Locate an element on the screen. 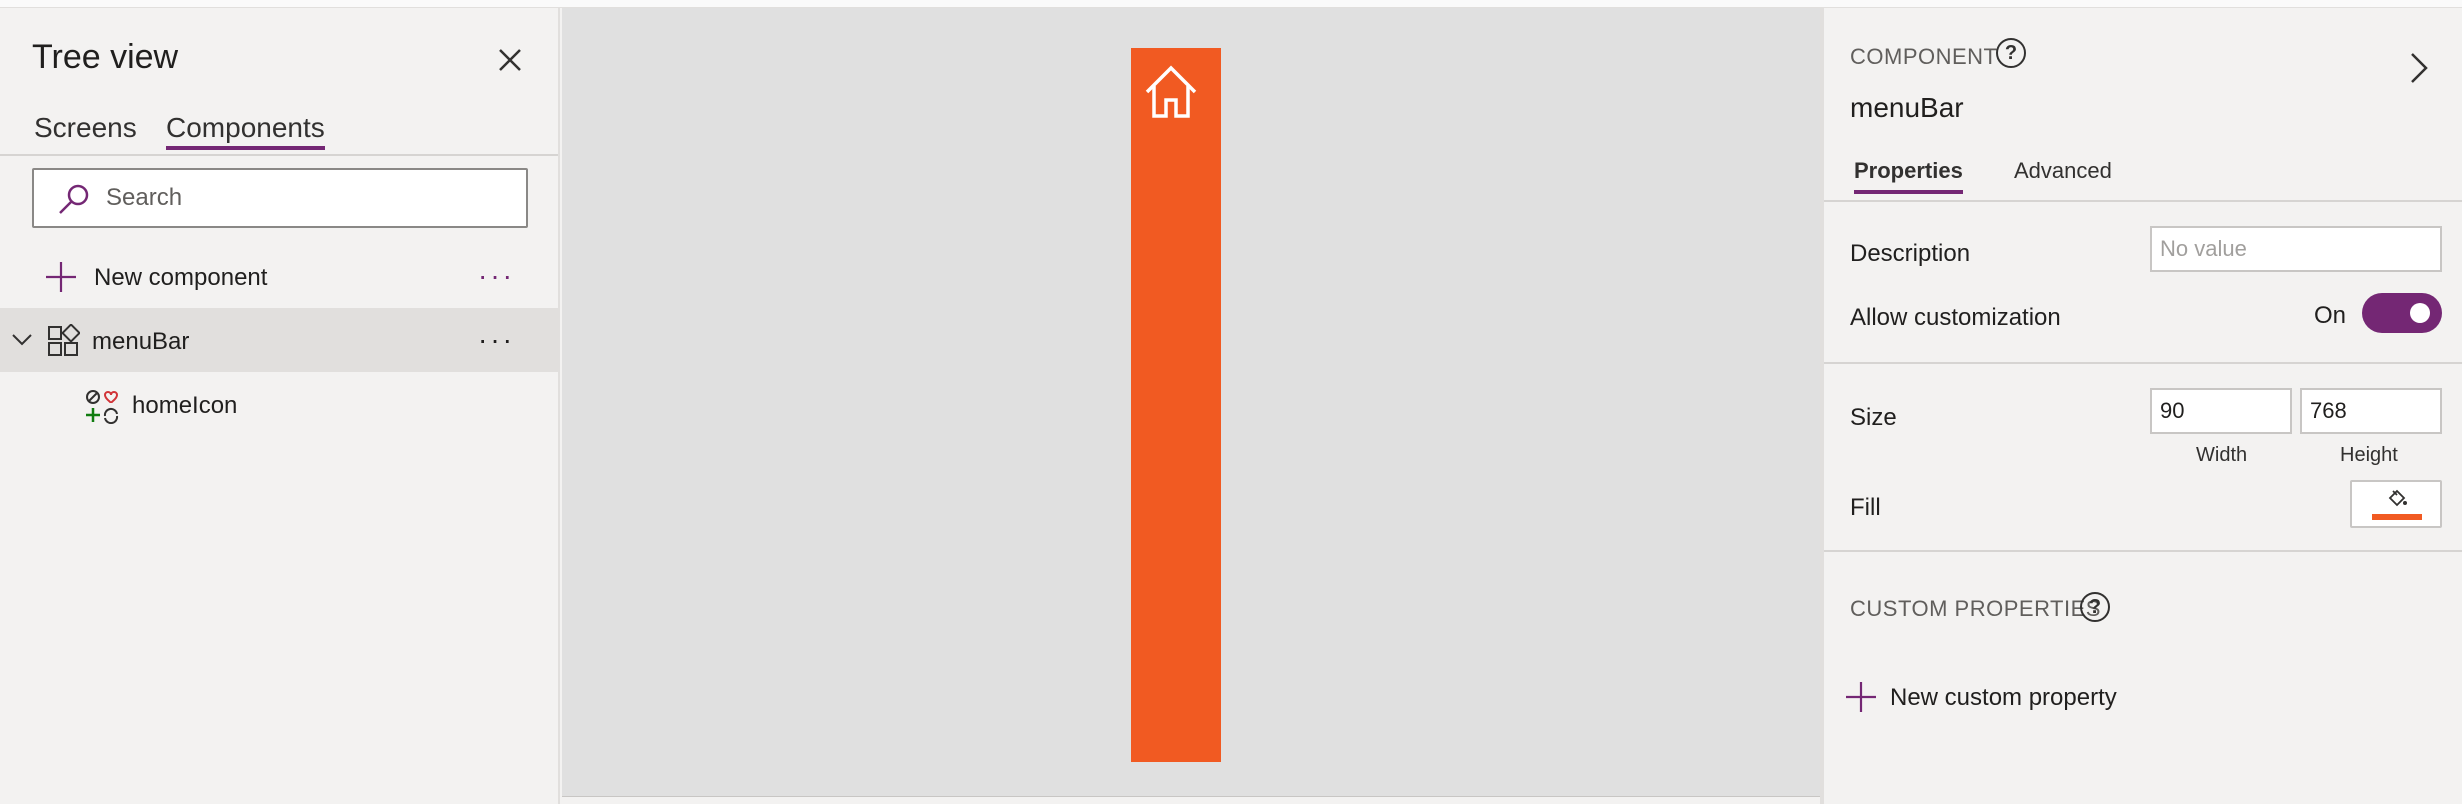 The image size is (2462, 804). fill-color-swatch is located at coordinates (2397, 517).